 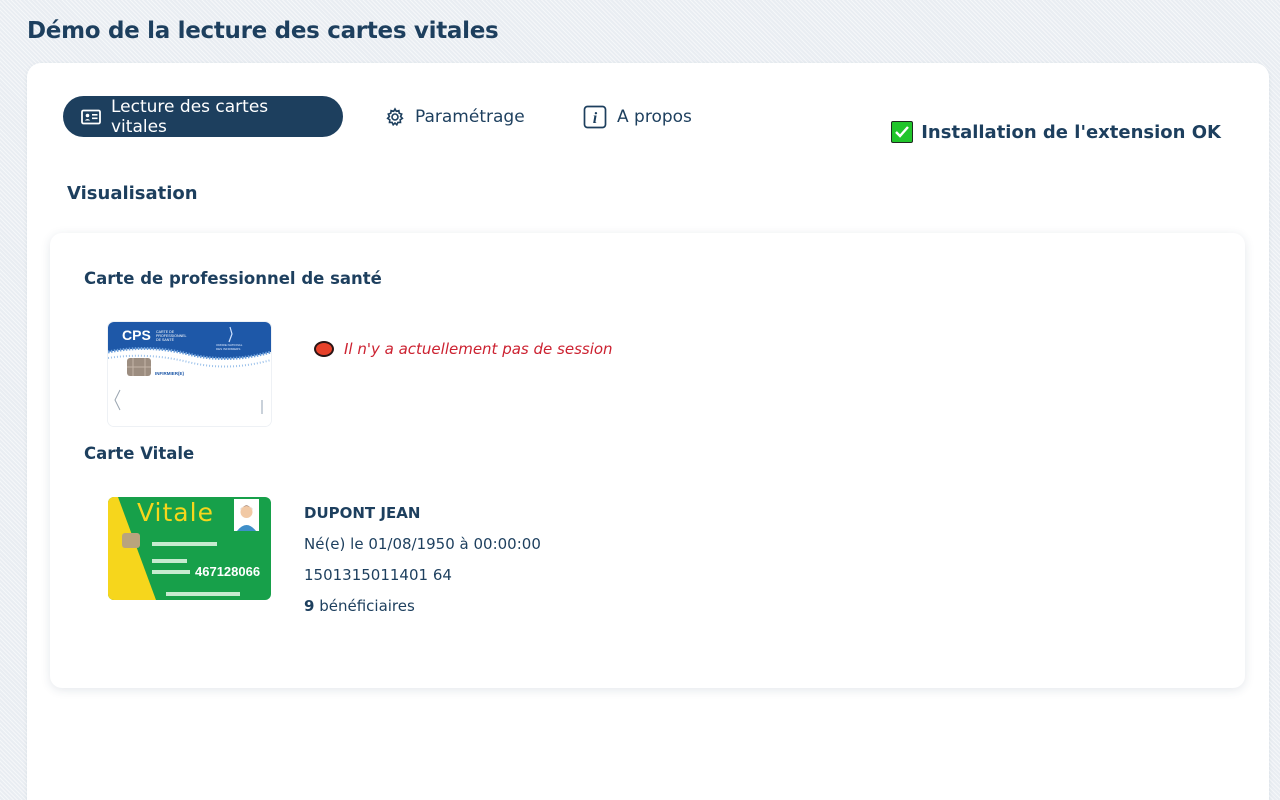 I want to click on extension-status: Installation de l'extension OK, so click(x=1056, y=132).